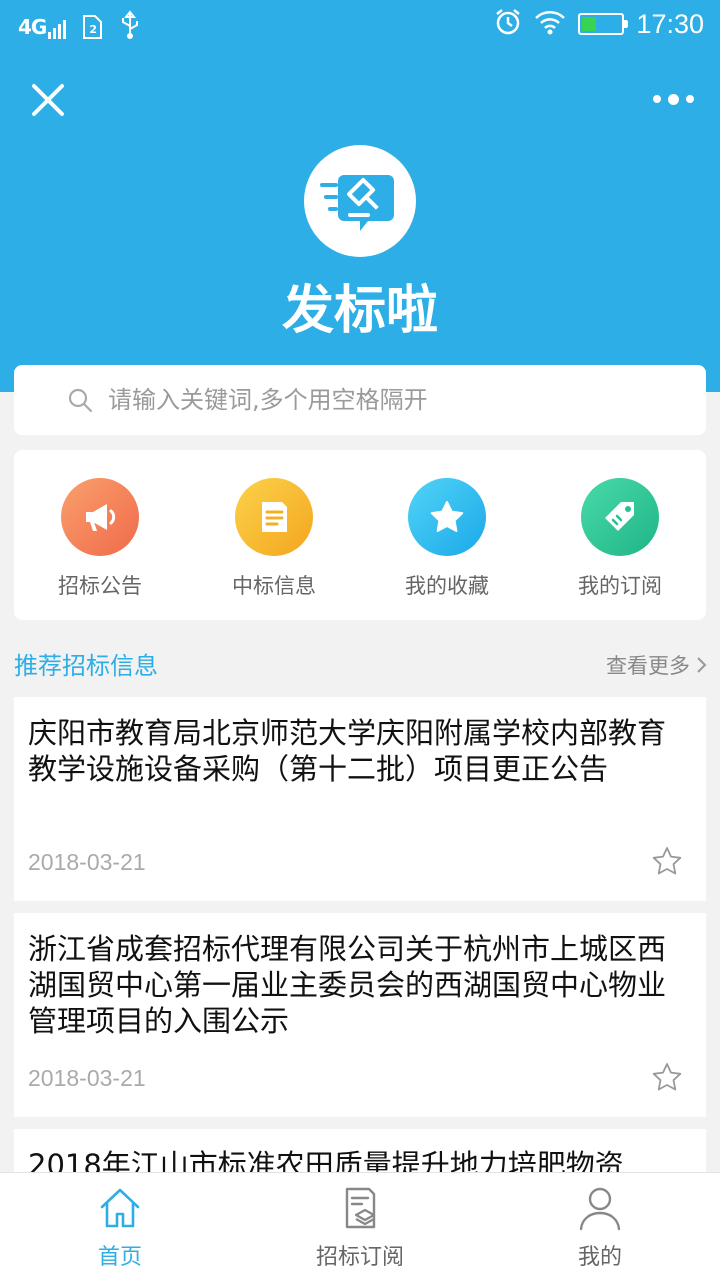 This screenshot has width=720, height=1280. Describe the element at coordinates (447, 517) in the screenshot. I see `star-icon` at that location.